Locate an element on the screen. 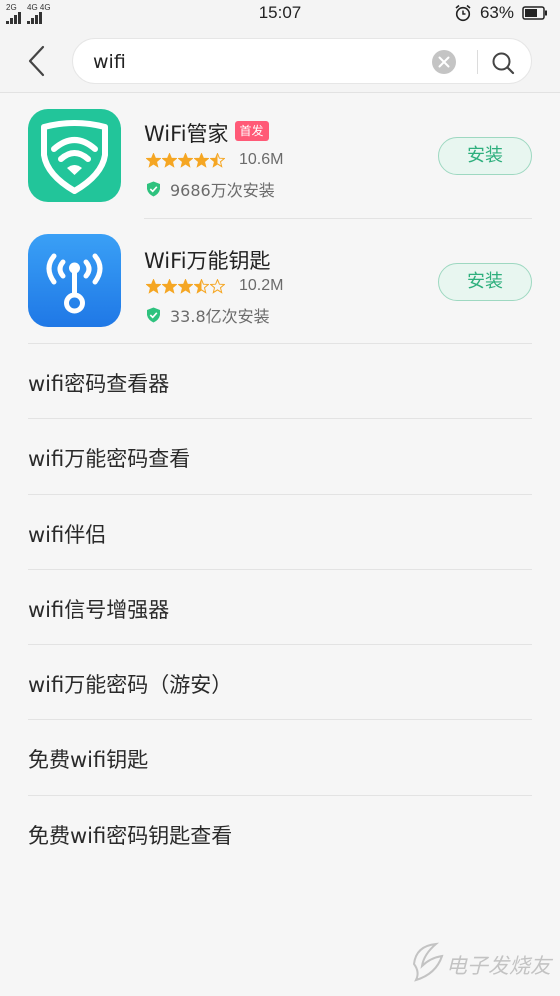 This screenshot has height=996, width=560. watermark-text: 电子发烧友 is located at coordinates (498, 966).